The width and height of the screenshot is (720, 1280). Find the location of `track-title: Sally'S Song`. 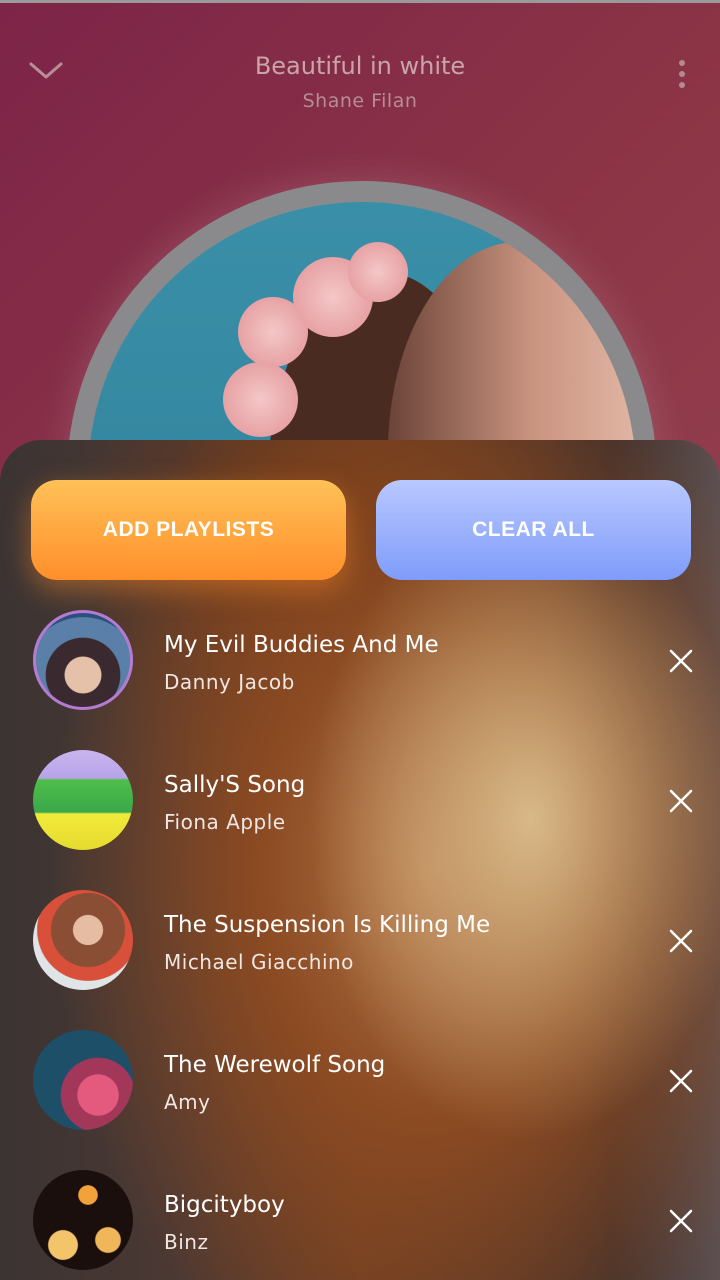

track-title: Sally'S Song is located at coordinates (235, 785).